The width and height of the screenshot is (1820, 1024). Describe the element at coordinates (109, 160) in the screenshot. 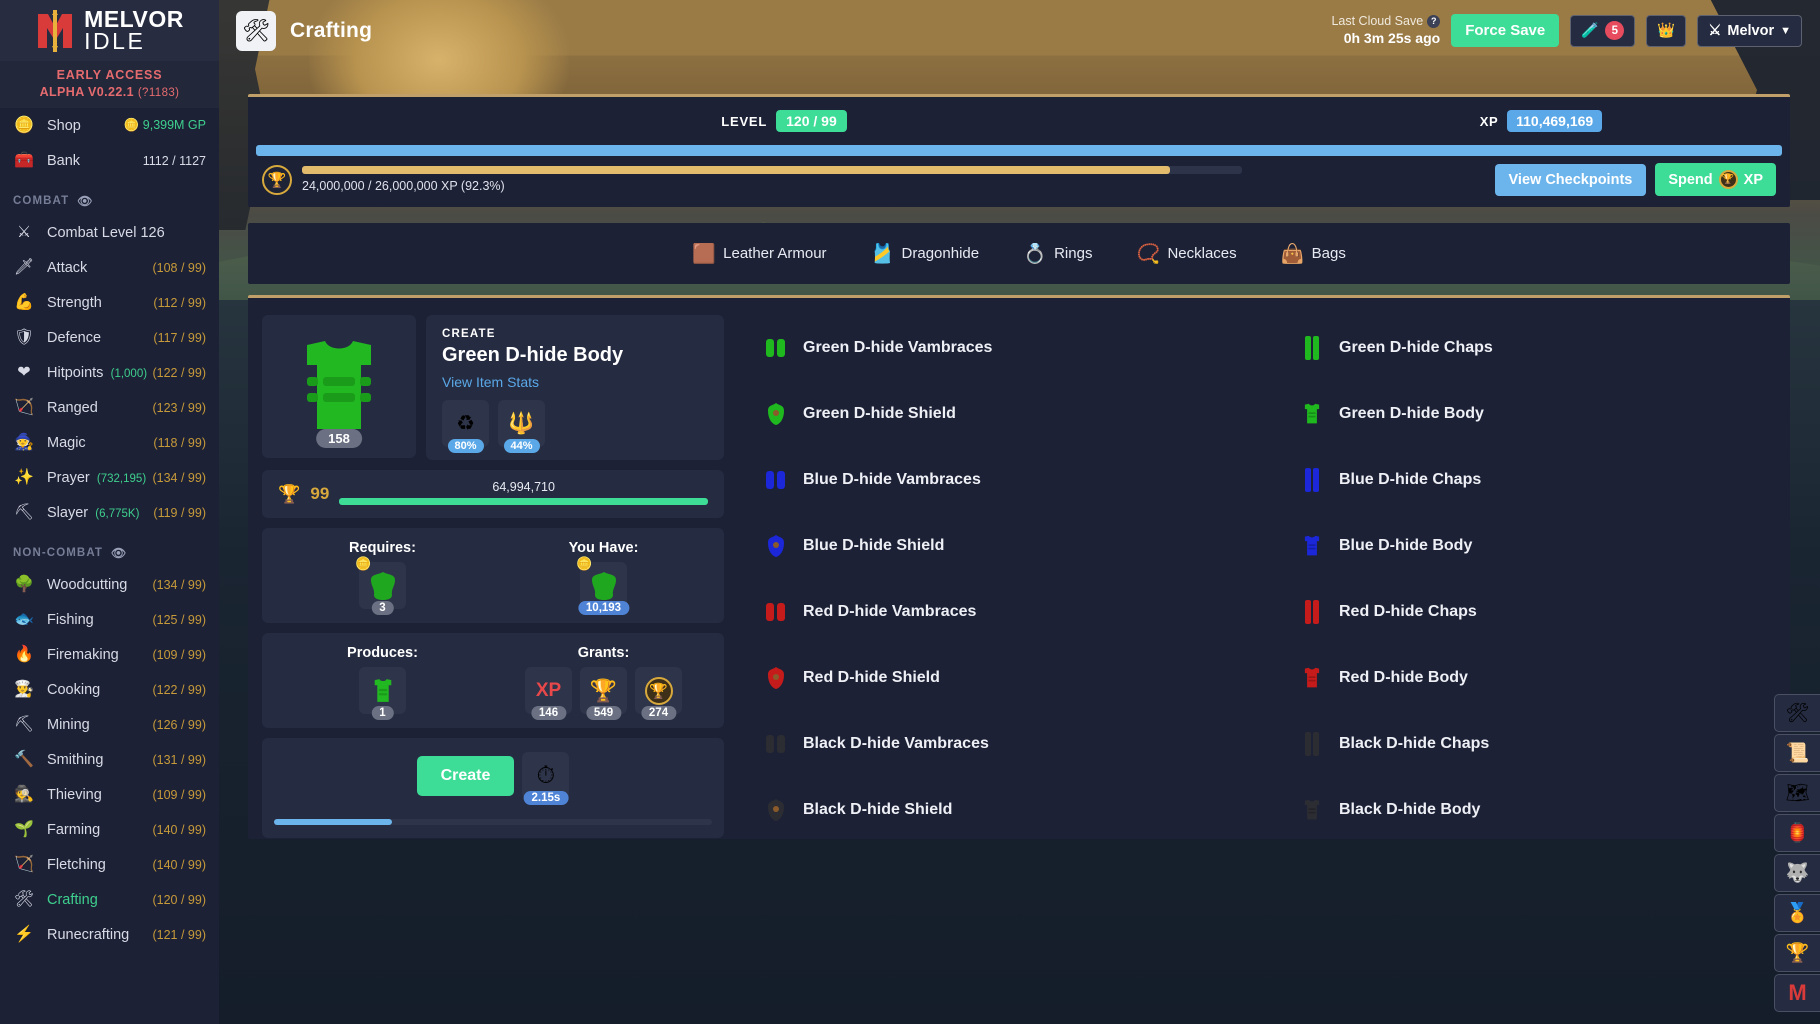

I see `sidebar-item-bank: 🧰 Bank 1112 / 1127` at that location.